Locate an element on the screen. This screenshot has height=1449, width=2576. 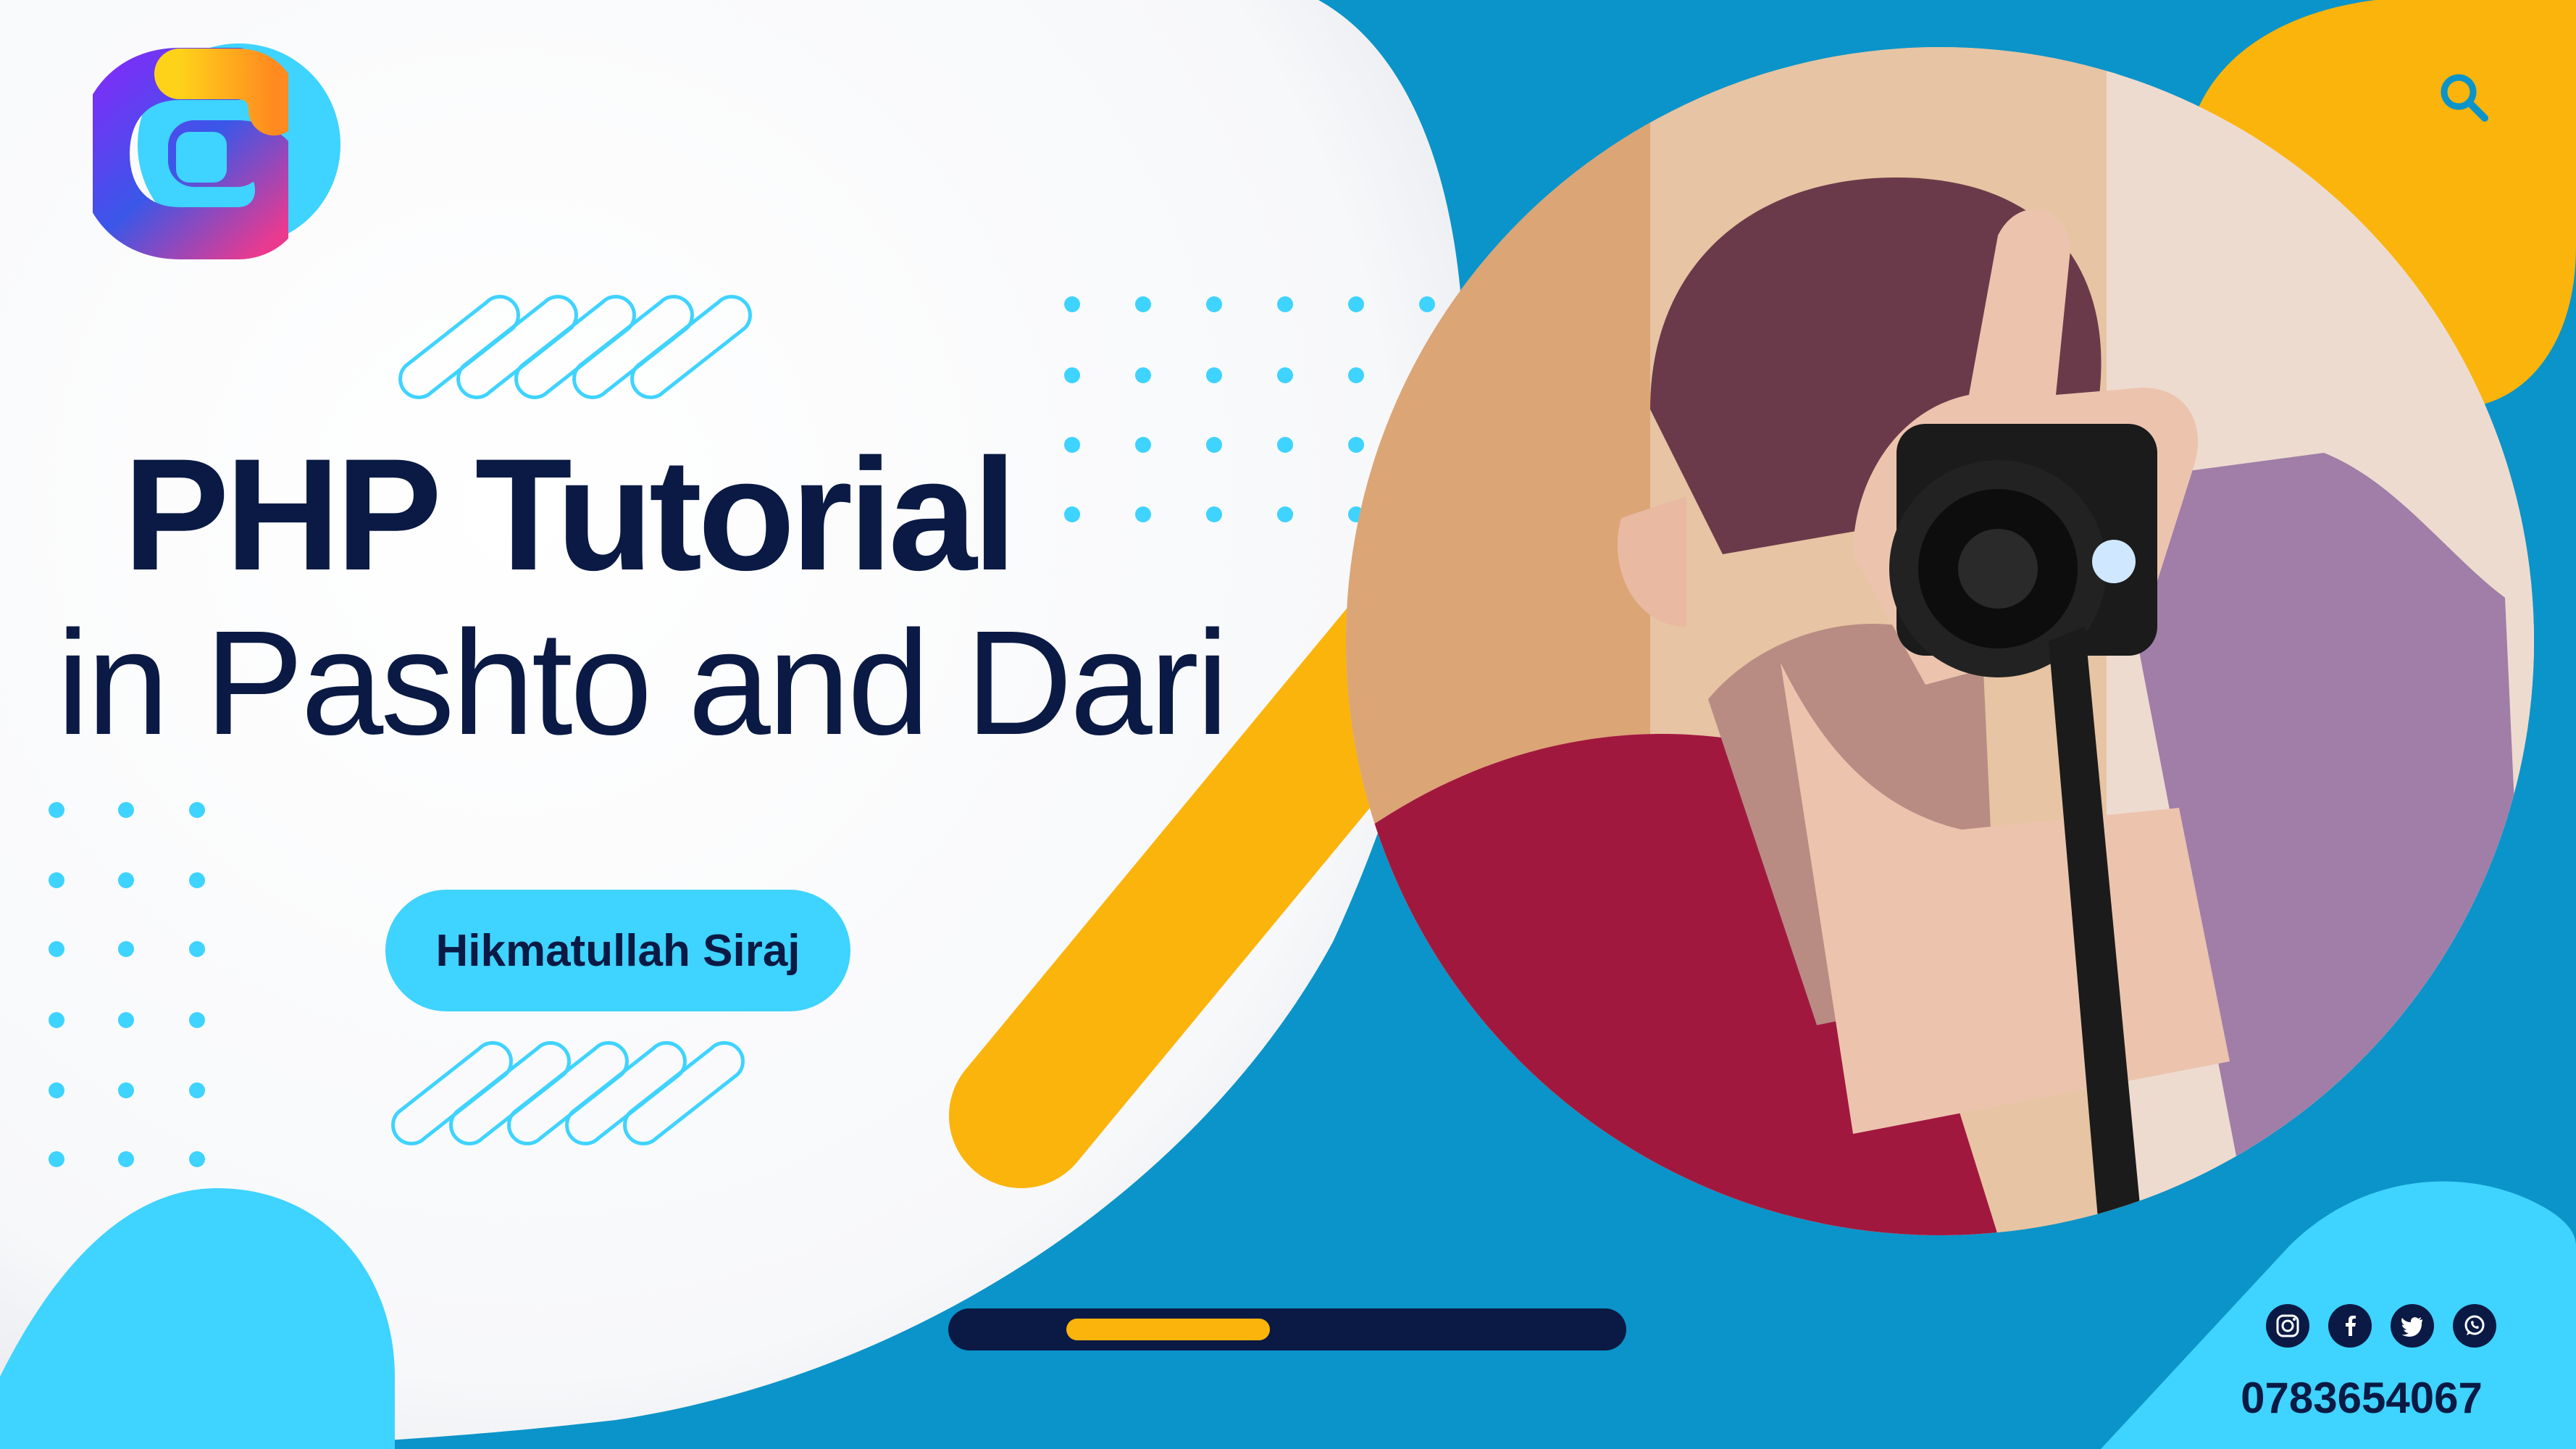
phone-number: 0783654067 is located at coordinates (2362, 1398).